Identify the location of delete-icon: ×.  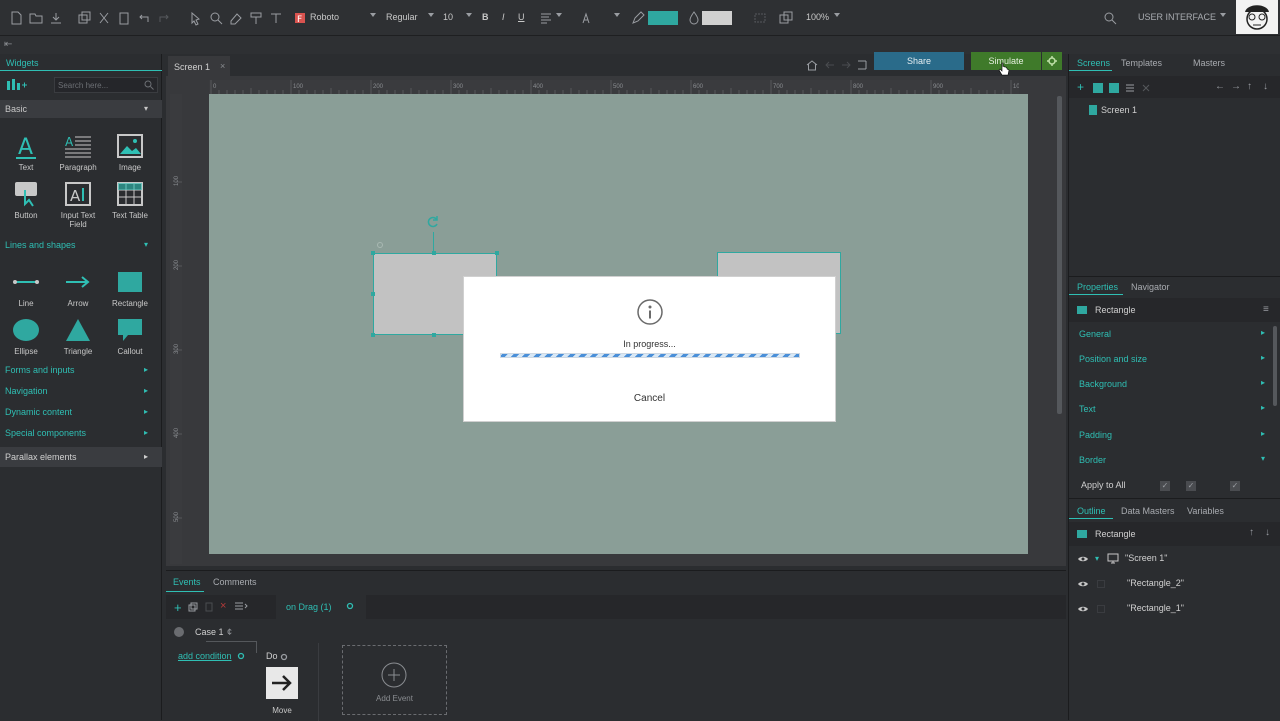
(223, 606).